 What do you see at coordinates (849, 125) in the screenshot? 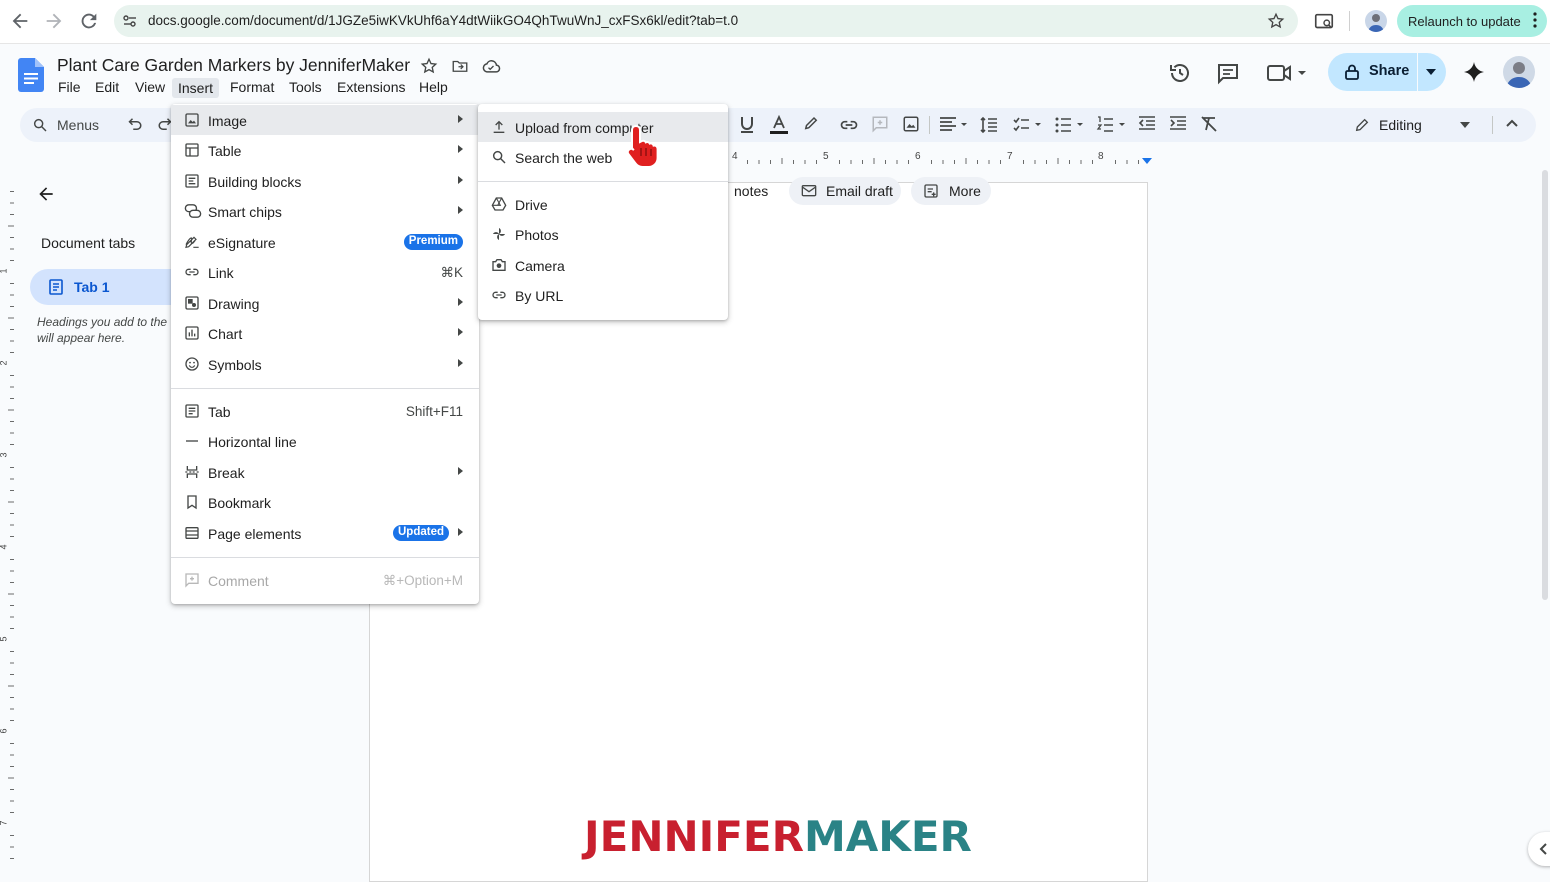
I see `insert-link-icon` at bounding box center [849, 125].